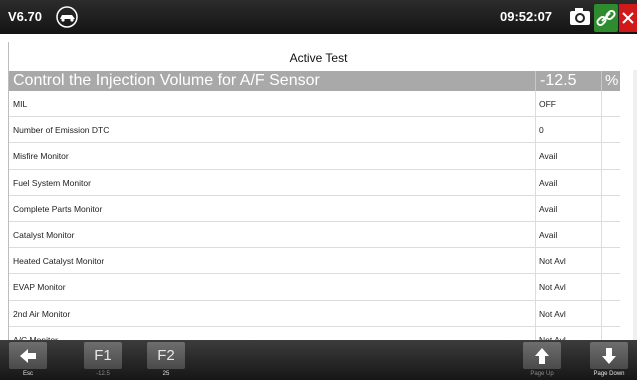  What do you see at coordinates (318, 17) in the screenshot?
I see `status-bar: V6.70 09:52:07` at bounding box center [318, 17].